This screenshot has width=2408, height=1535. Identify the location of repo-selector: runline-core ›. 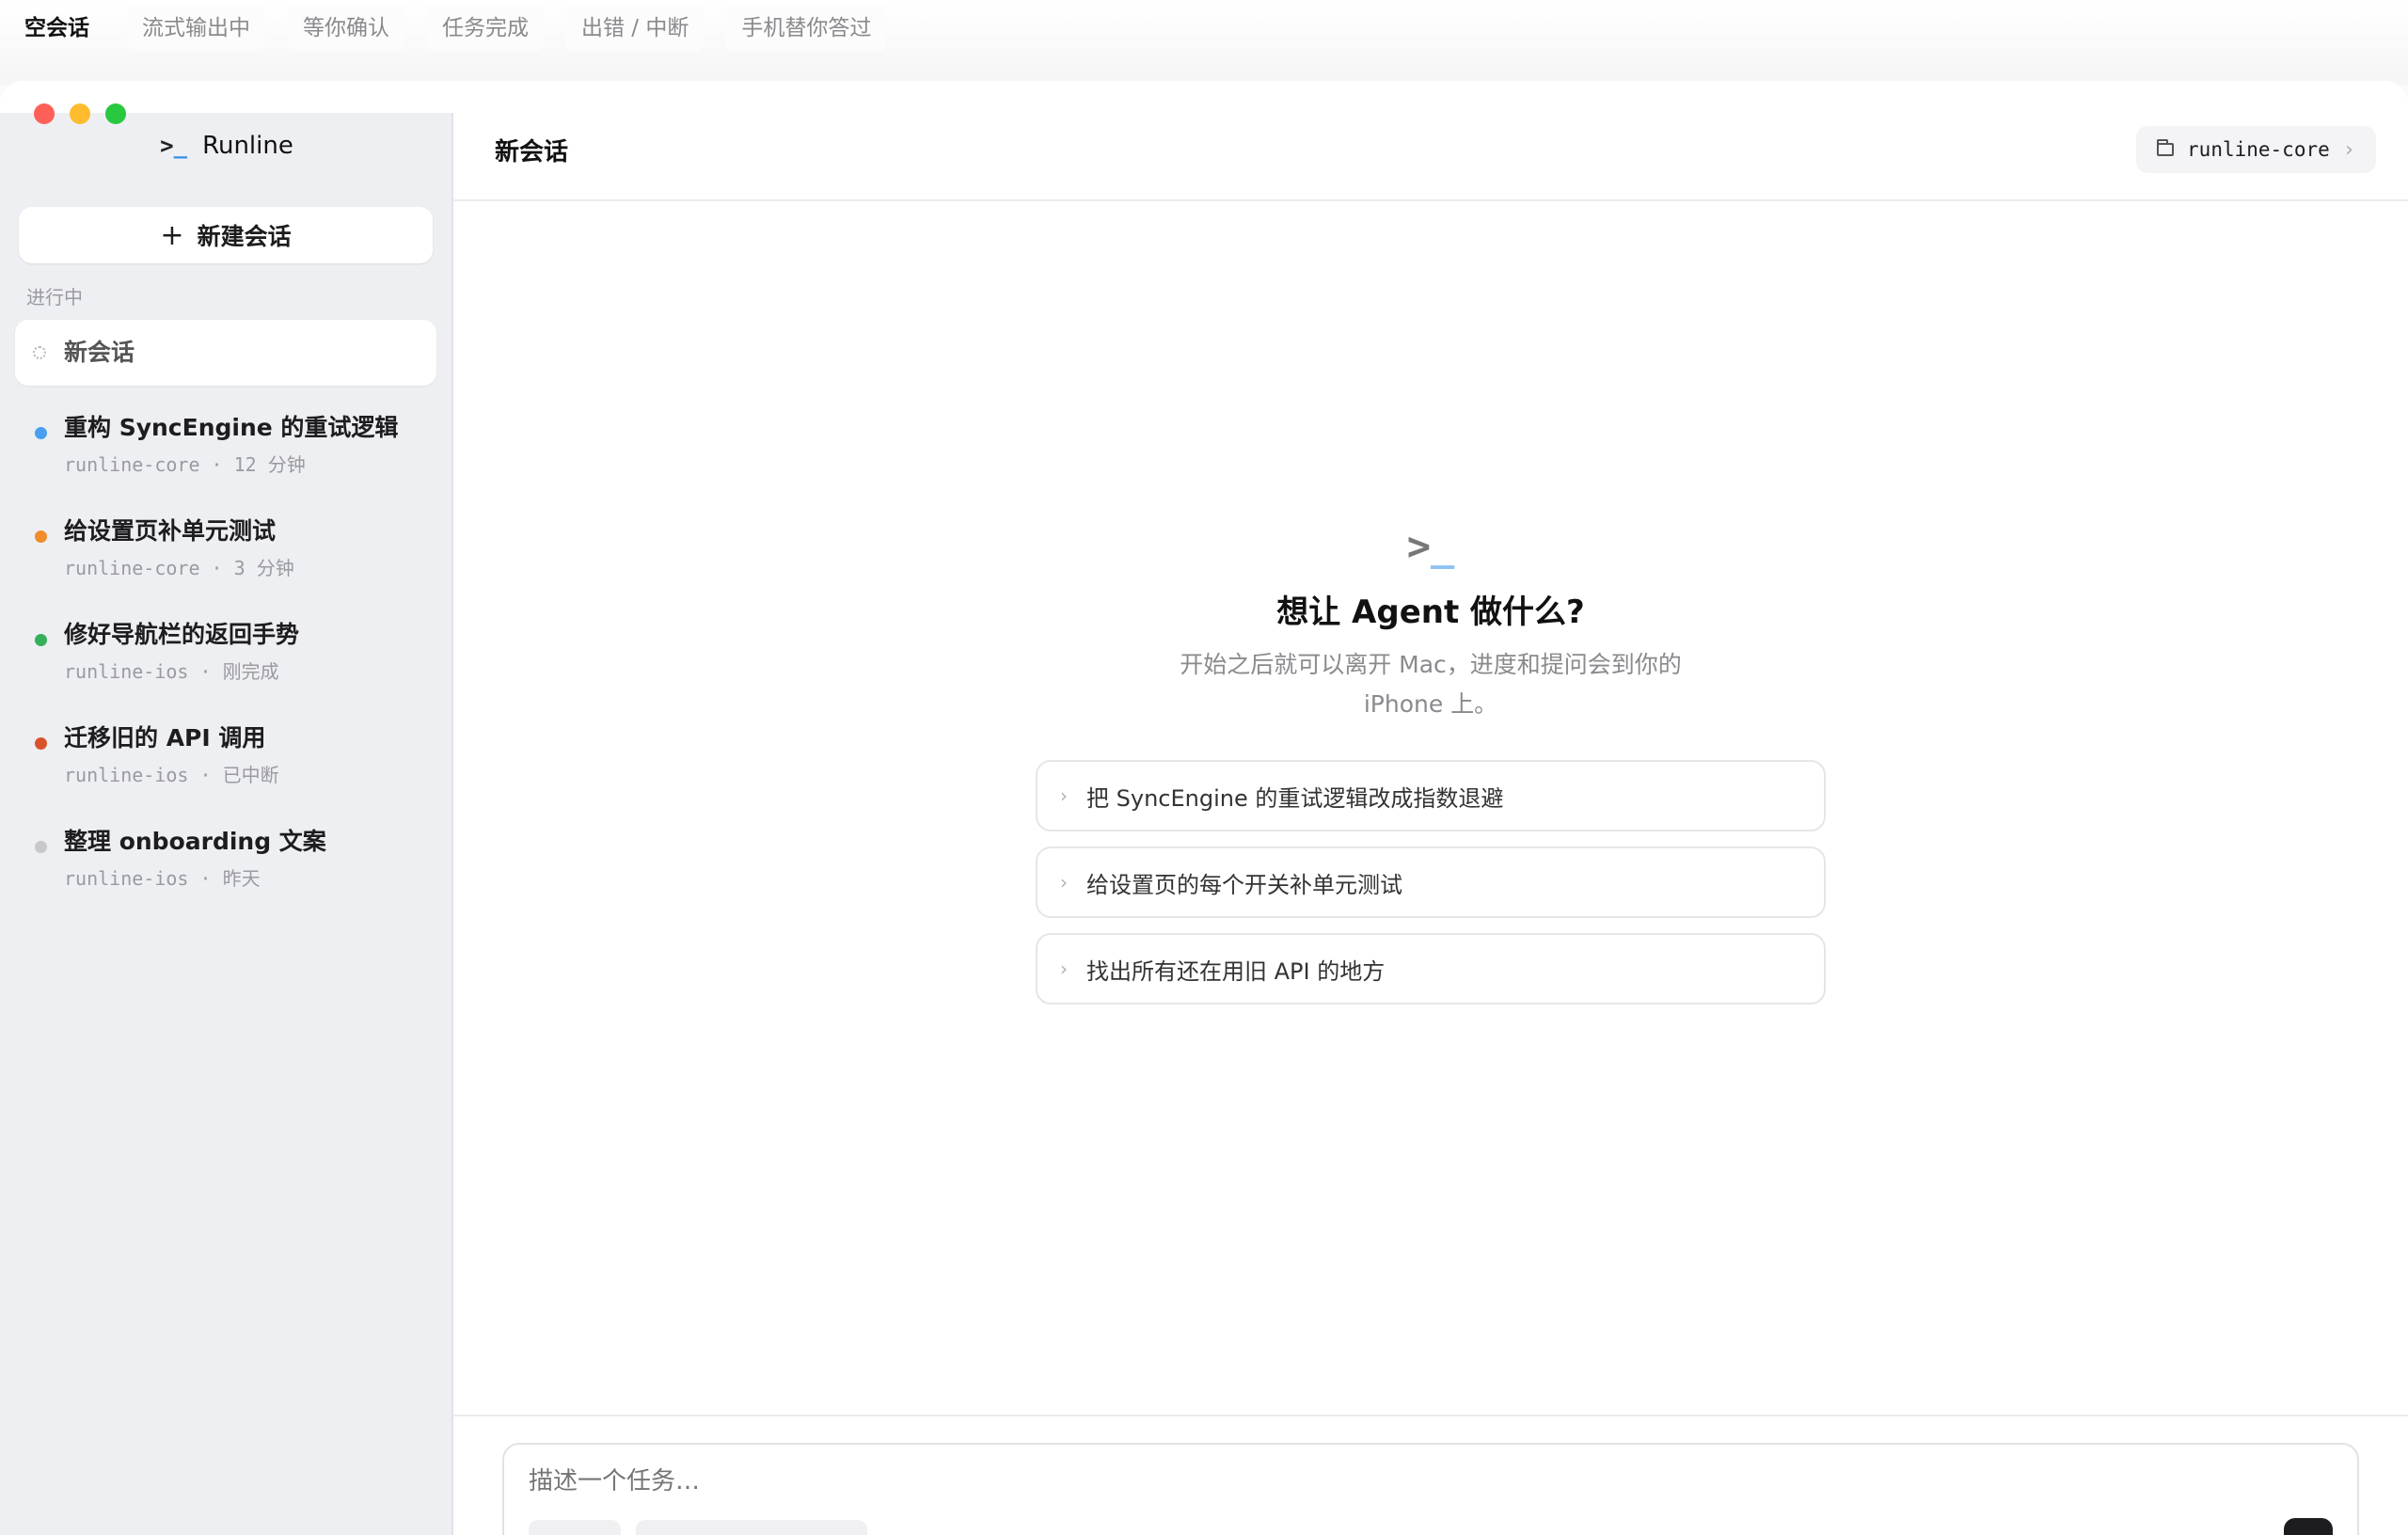
(2256, 149).